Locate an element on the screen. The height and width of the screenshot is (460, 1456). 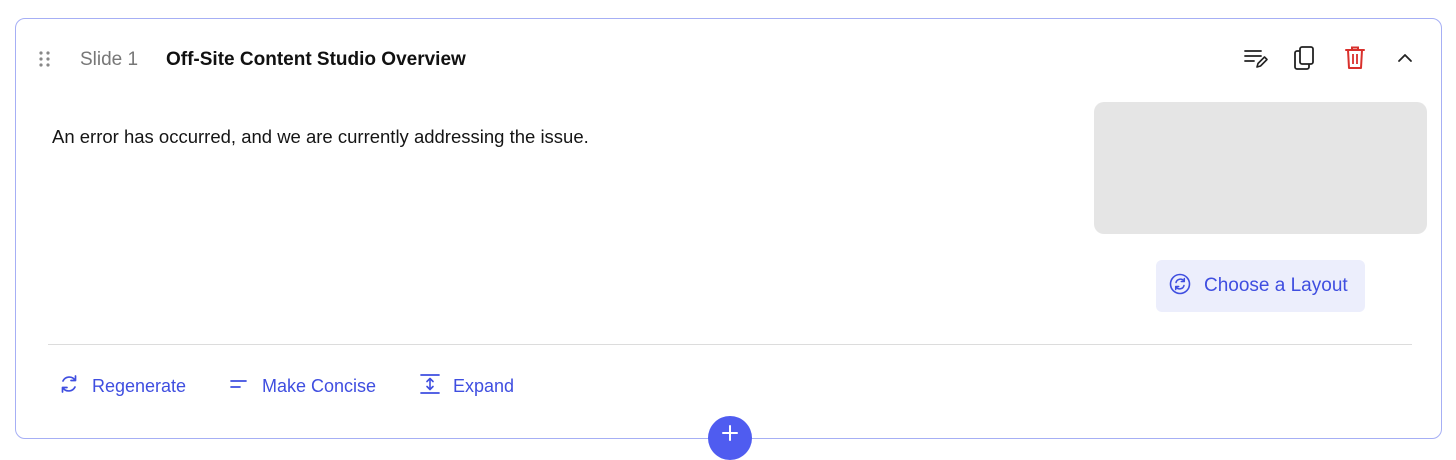
expand-button: Expand is located at coordinates (466, 386).